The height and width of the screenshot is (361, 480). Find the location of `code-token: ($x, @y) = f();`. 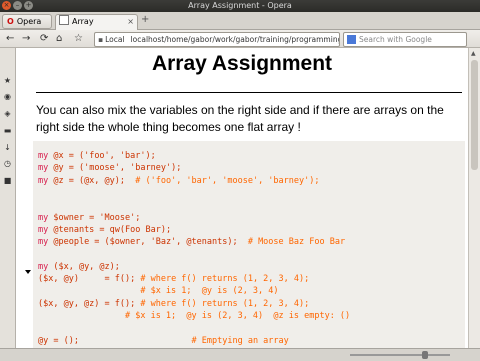

code-token: ($x, @y) = f(); is located at coordinates (89, 279).